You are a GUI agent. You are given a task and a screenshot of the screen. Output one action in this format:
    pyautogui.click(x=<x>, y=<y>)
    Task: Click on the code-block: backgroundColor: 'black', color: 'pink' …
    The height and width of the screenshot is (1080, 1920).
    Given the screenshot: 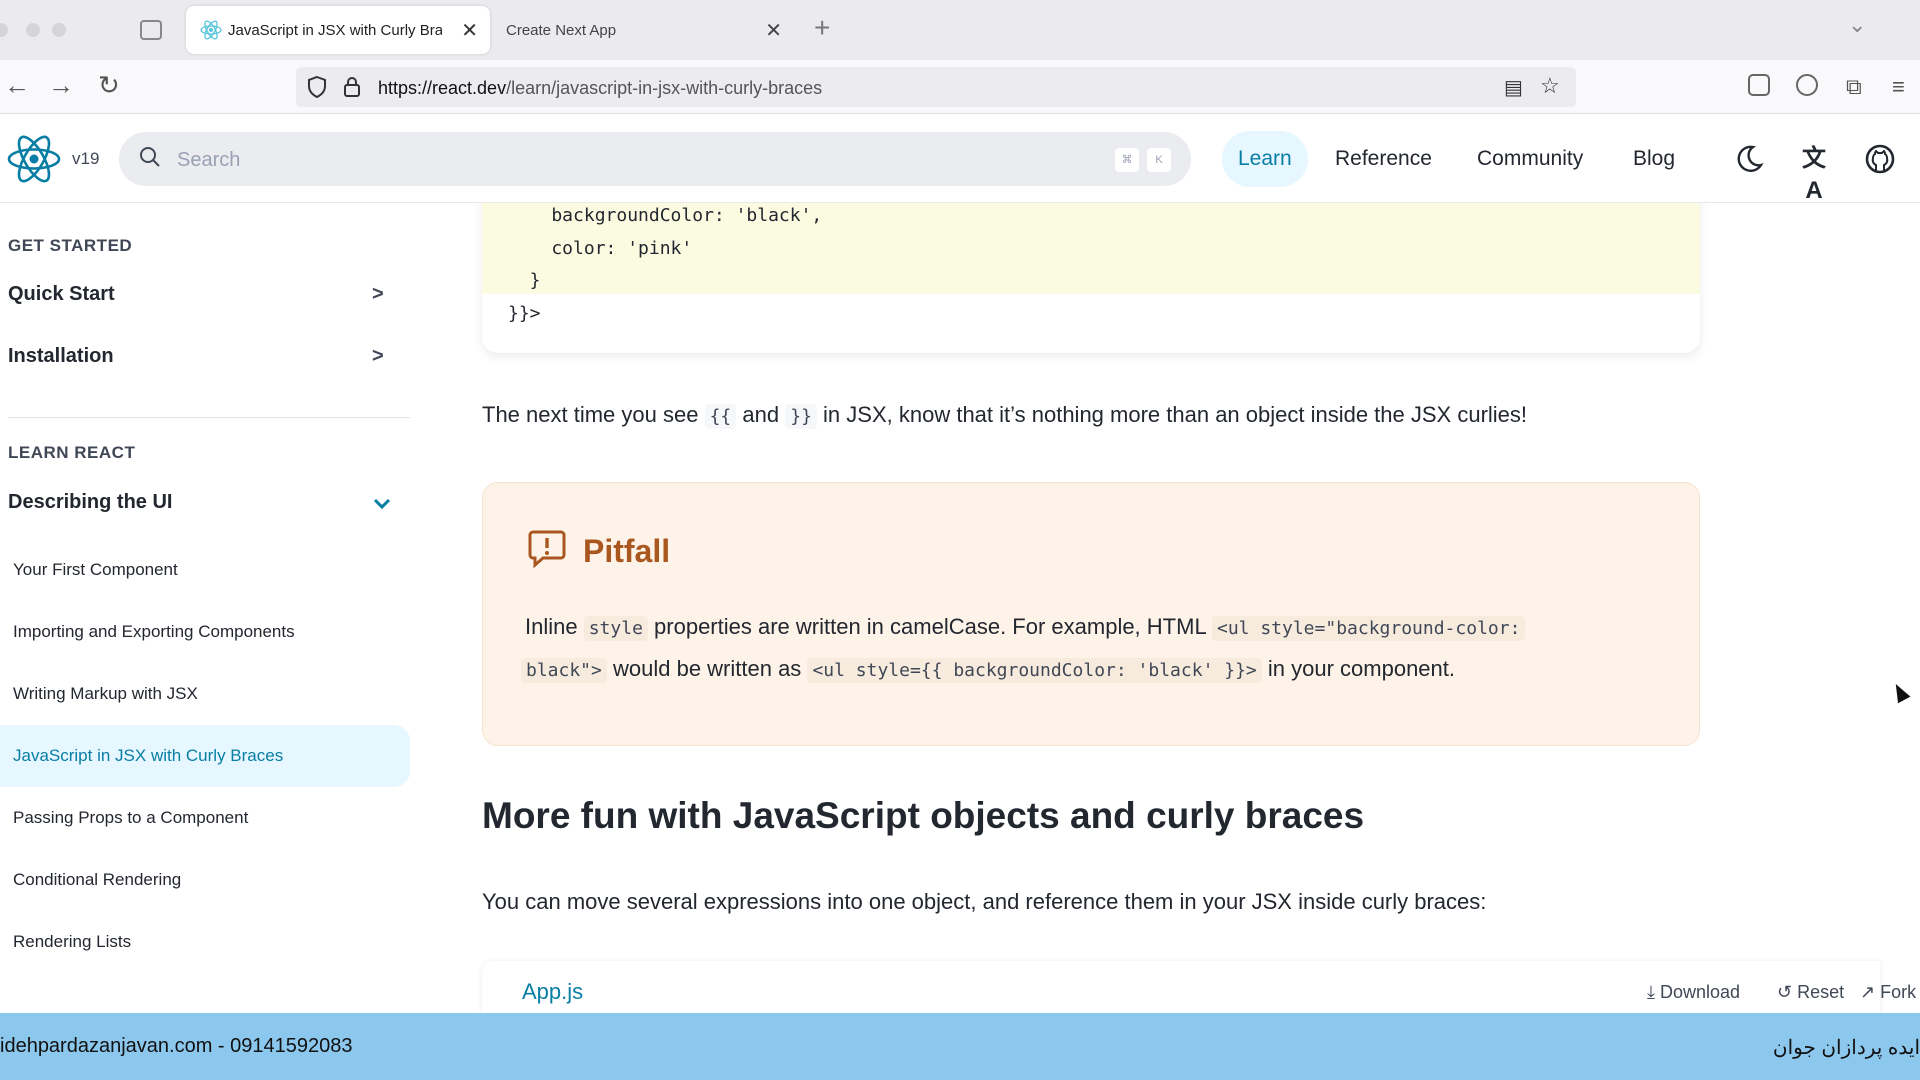 What is the action you would take?
    pyautogui.click(x=1091, y=278)
    